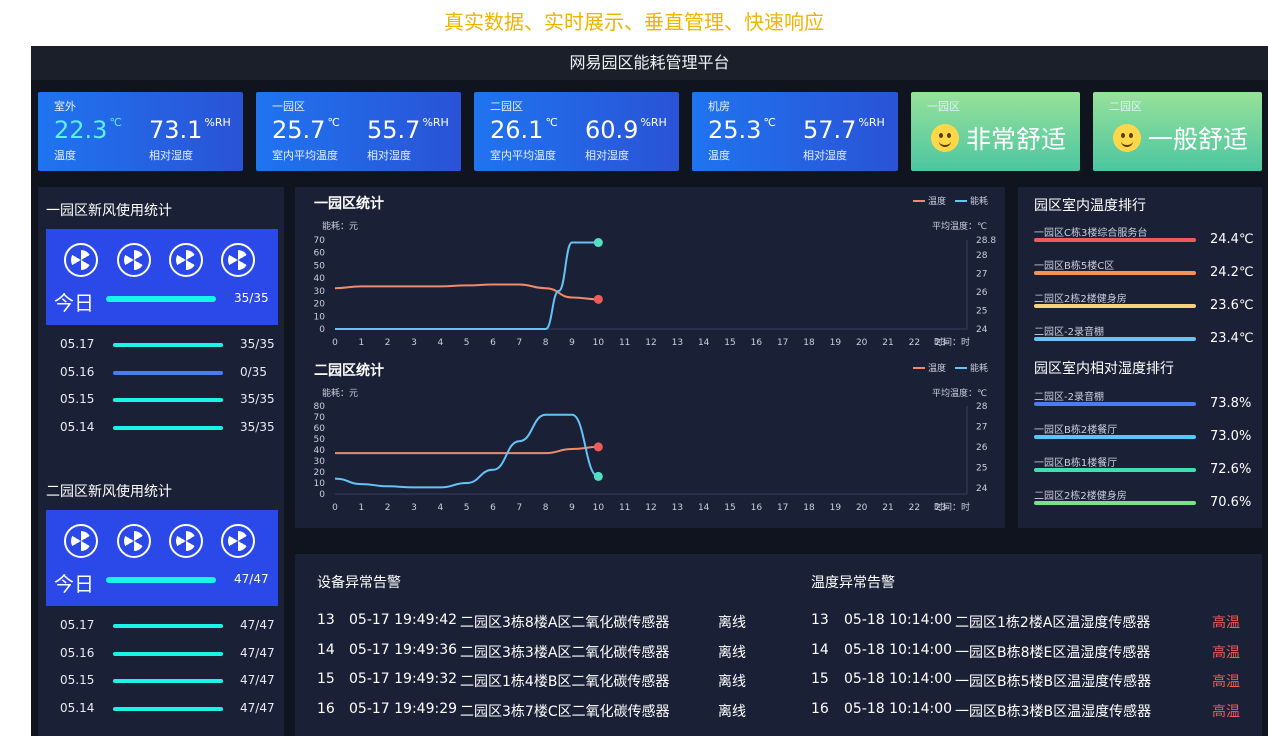 The image size is (1268, 736). What do you see at coordinates (982, 407) in the screenshot?
I see `y-tick-right: 28` at bounding box center [982, 407].